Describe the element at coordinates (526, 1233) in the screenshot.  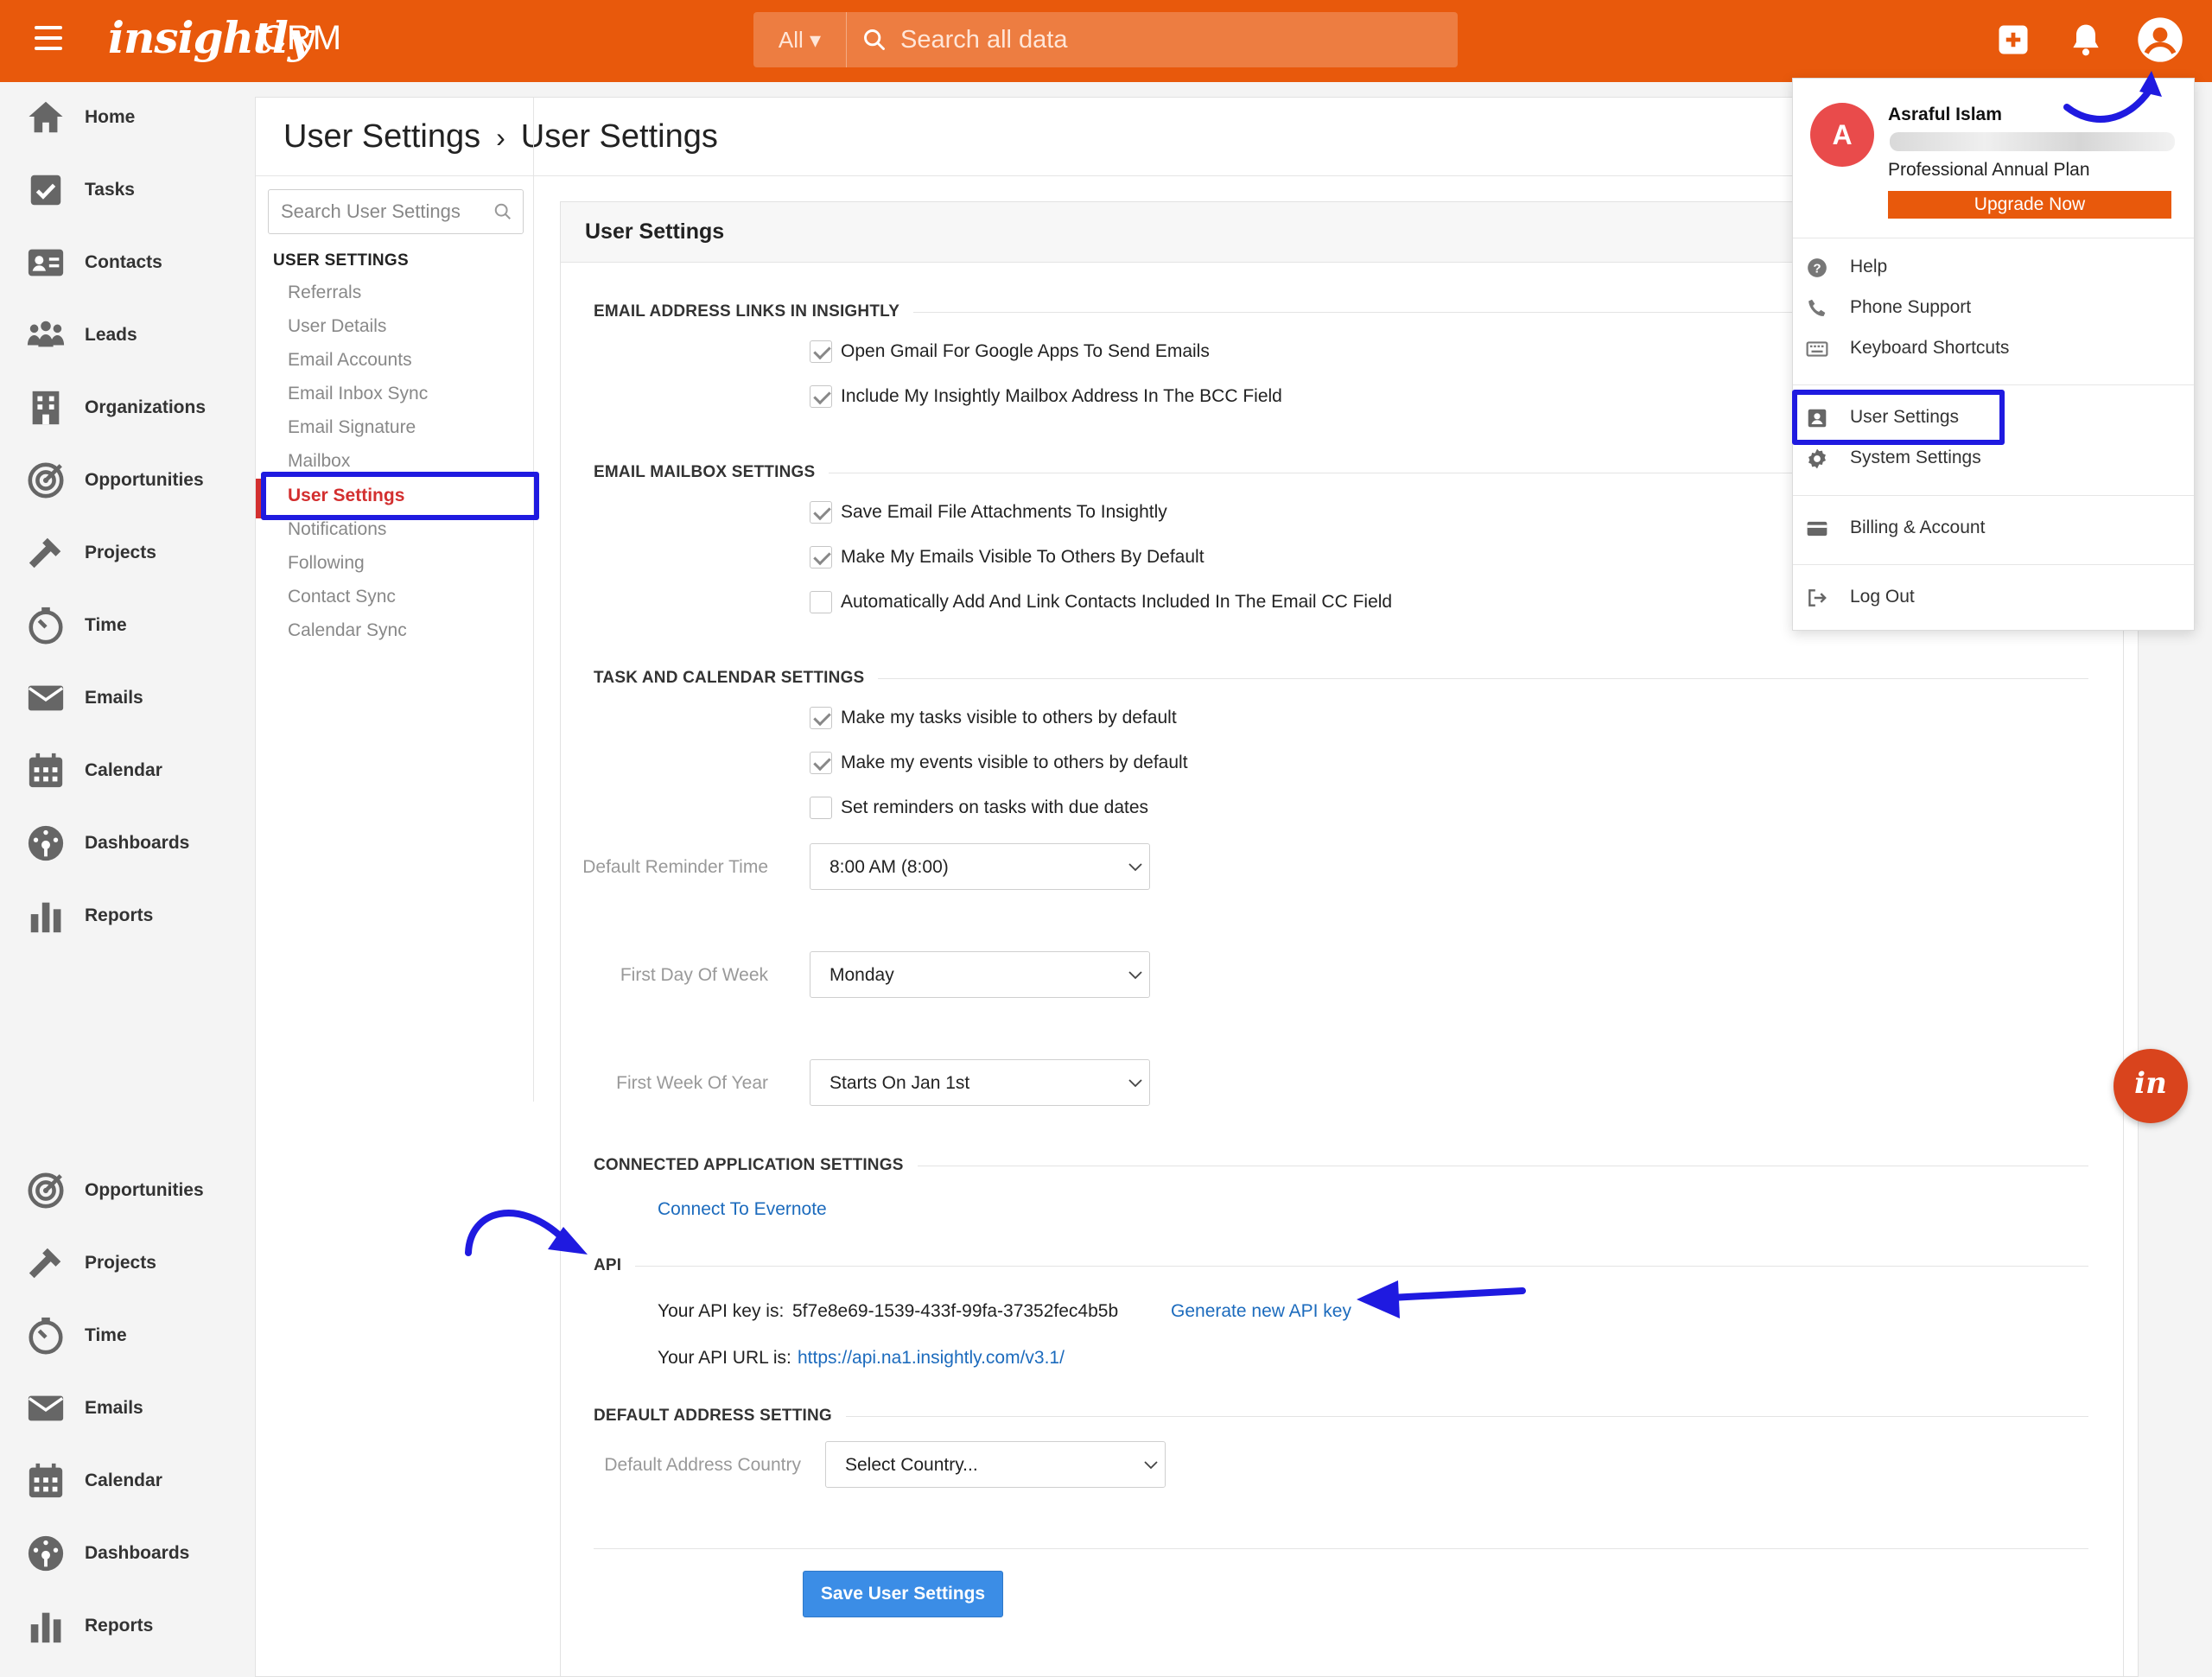
I see `annotation-arrow-api` at that location.